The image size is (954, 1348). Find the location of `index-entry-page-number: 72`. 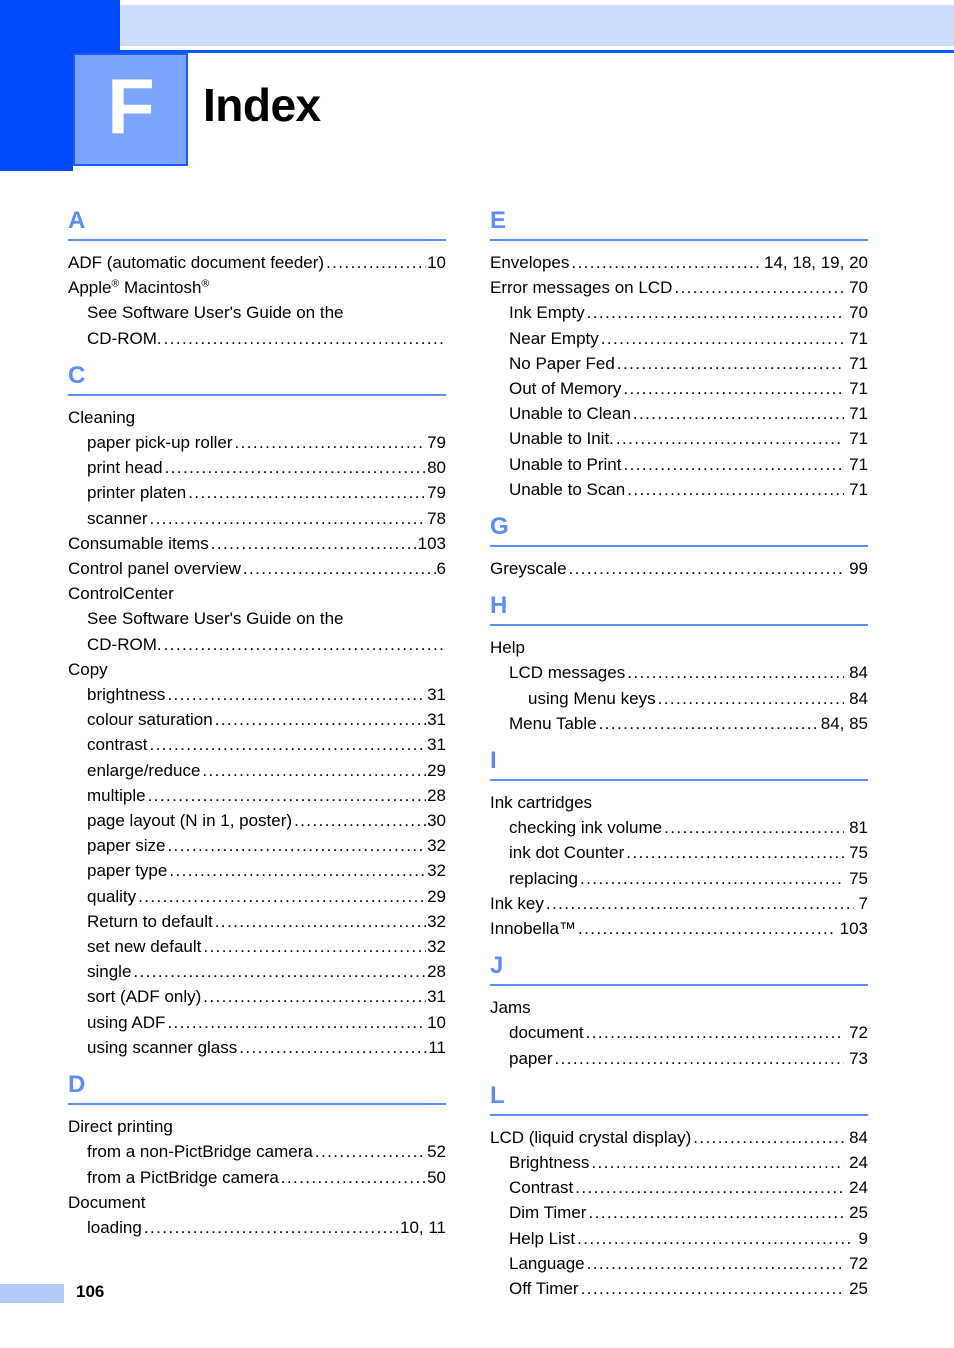

index-entry-page-number: 72 is located at coordinates (858, 1263).